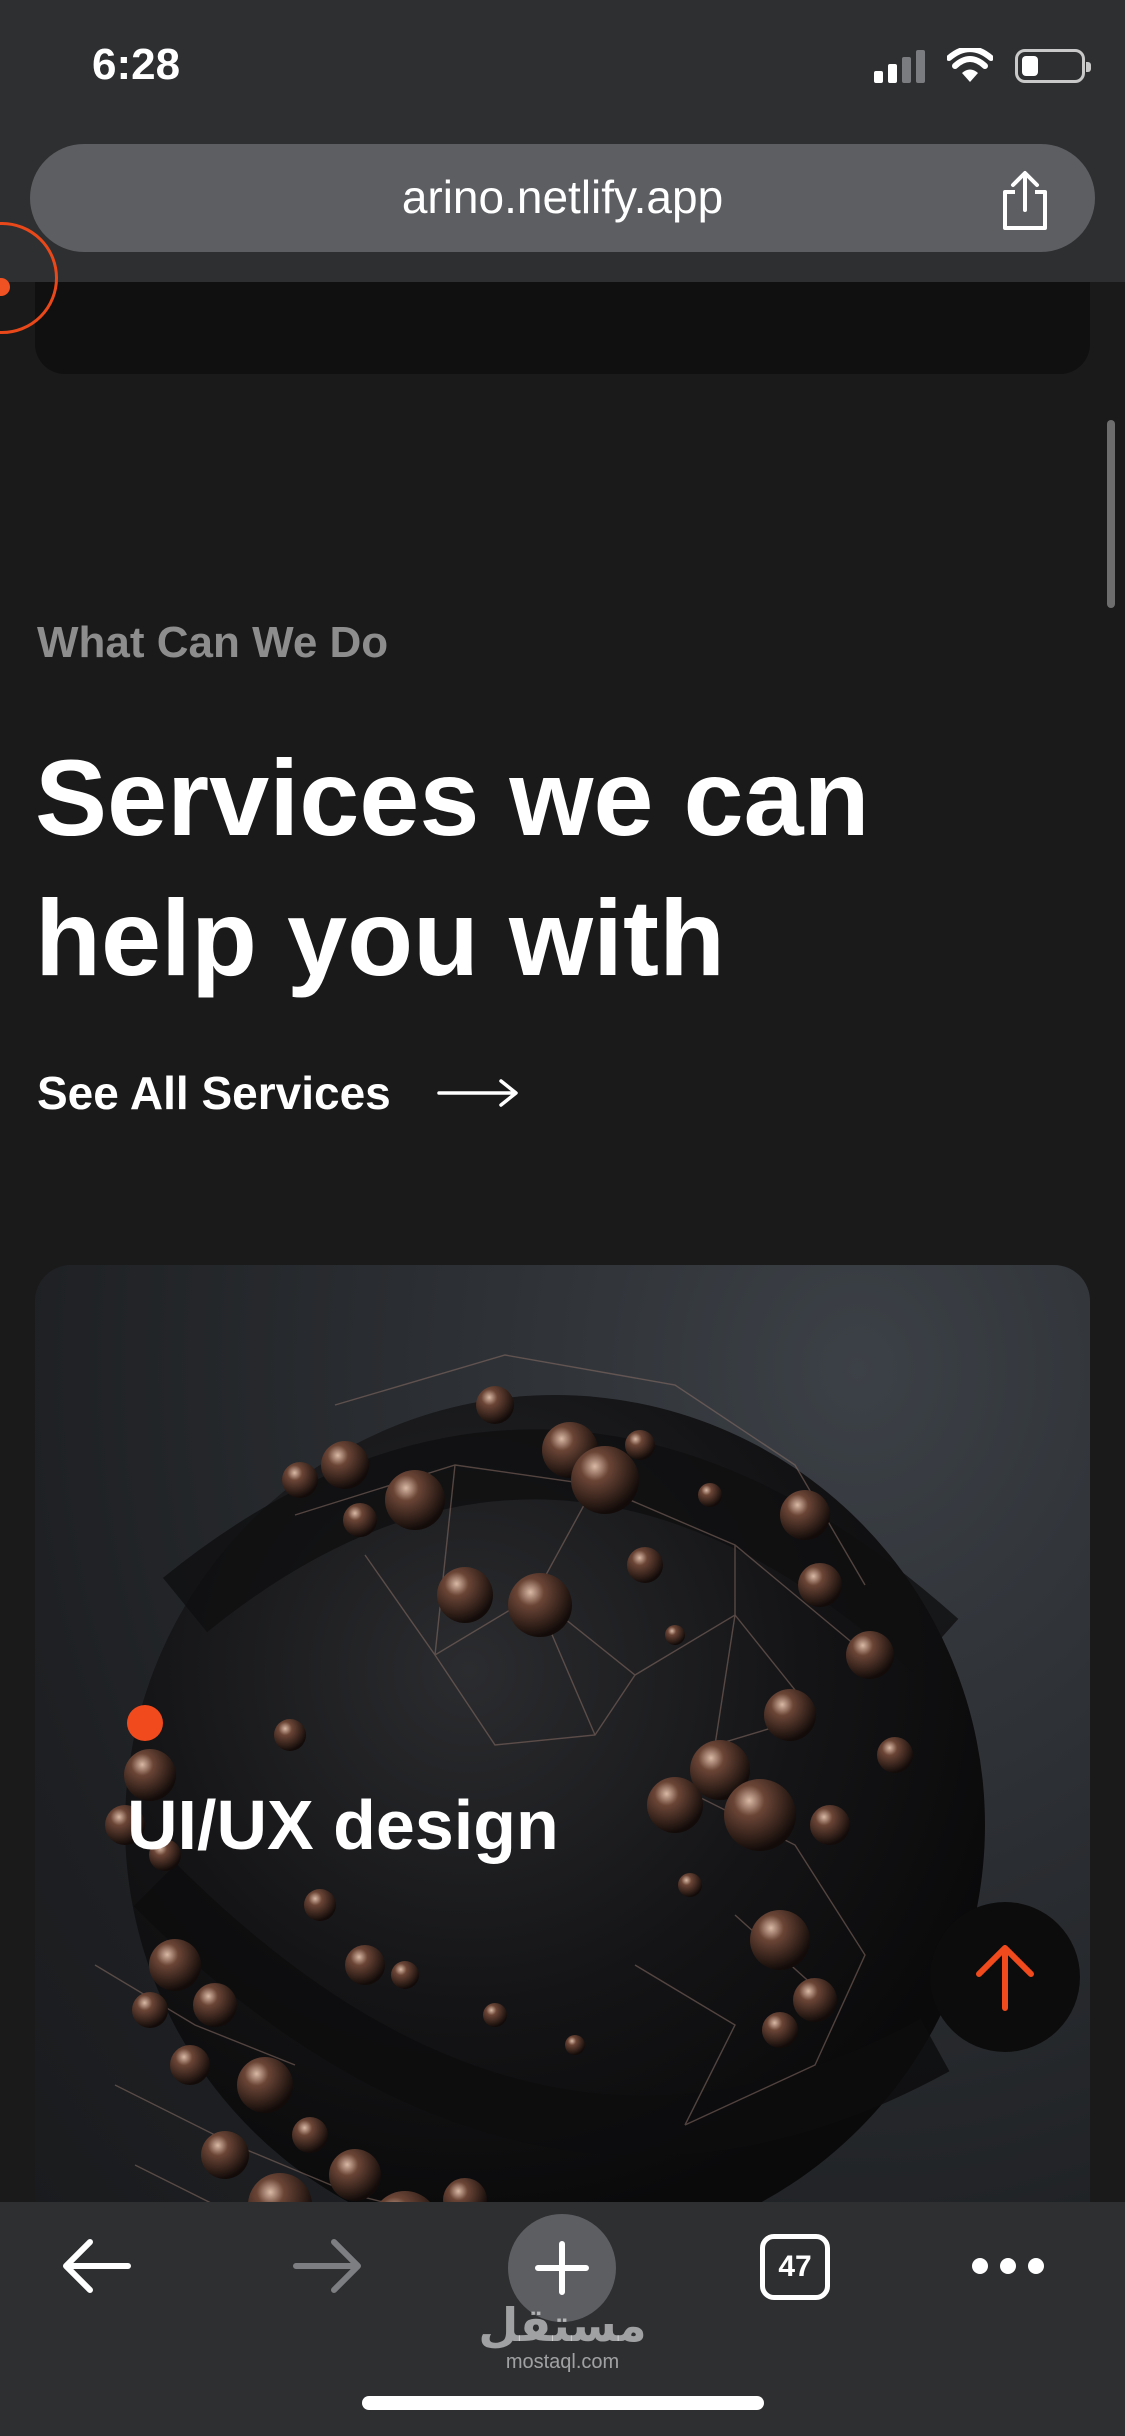 Image resolution: width=1125 pixels, height=2436 pixels. Describe the element at coordinates (145, 1723) in the screenshot. I see `service-accent-dot` at that location.